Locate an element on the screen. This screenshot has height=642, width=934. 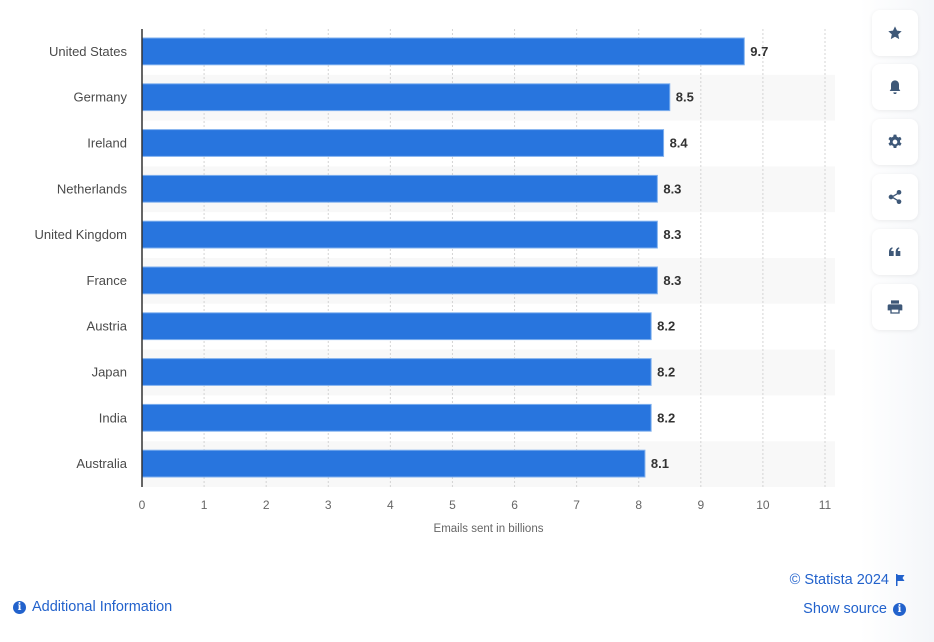
show-source-link: Show source i is located at coordinates (854, 609).